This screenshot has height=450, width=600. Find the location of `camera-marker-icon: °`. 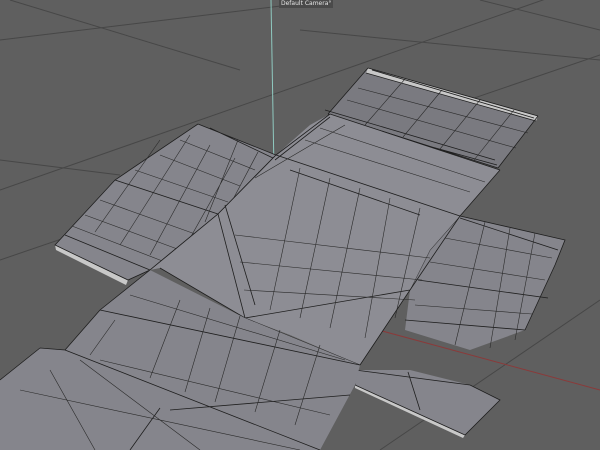

camera-marker-icon: ° is located at coordinates (330, 3).